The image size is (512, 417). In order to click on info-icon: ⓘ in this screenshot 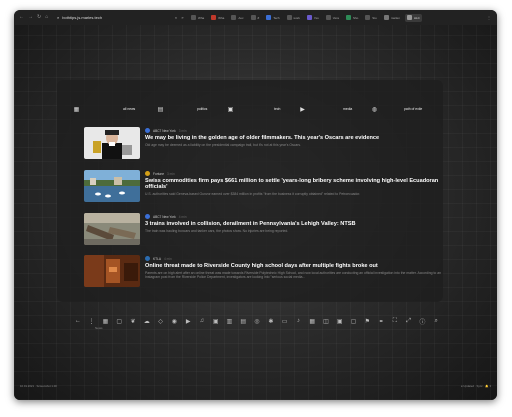, I will do `click(423, 321)`.